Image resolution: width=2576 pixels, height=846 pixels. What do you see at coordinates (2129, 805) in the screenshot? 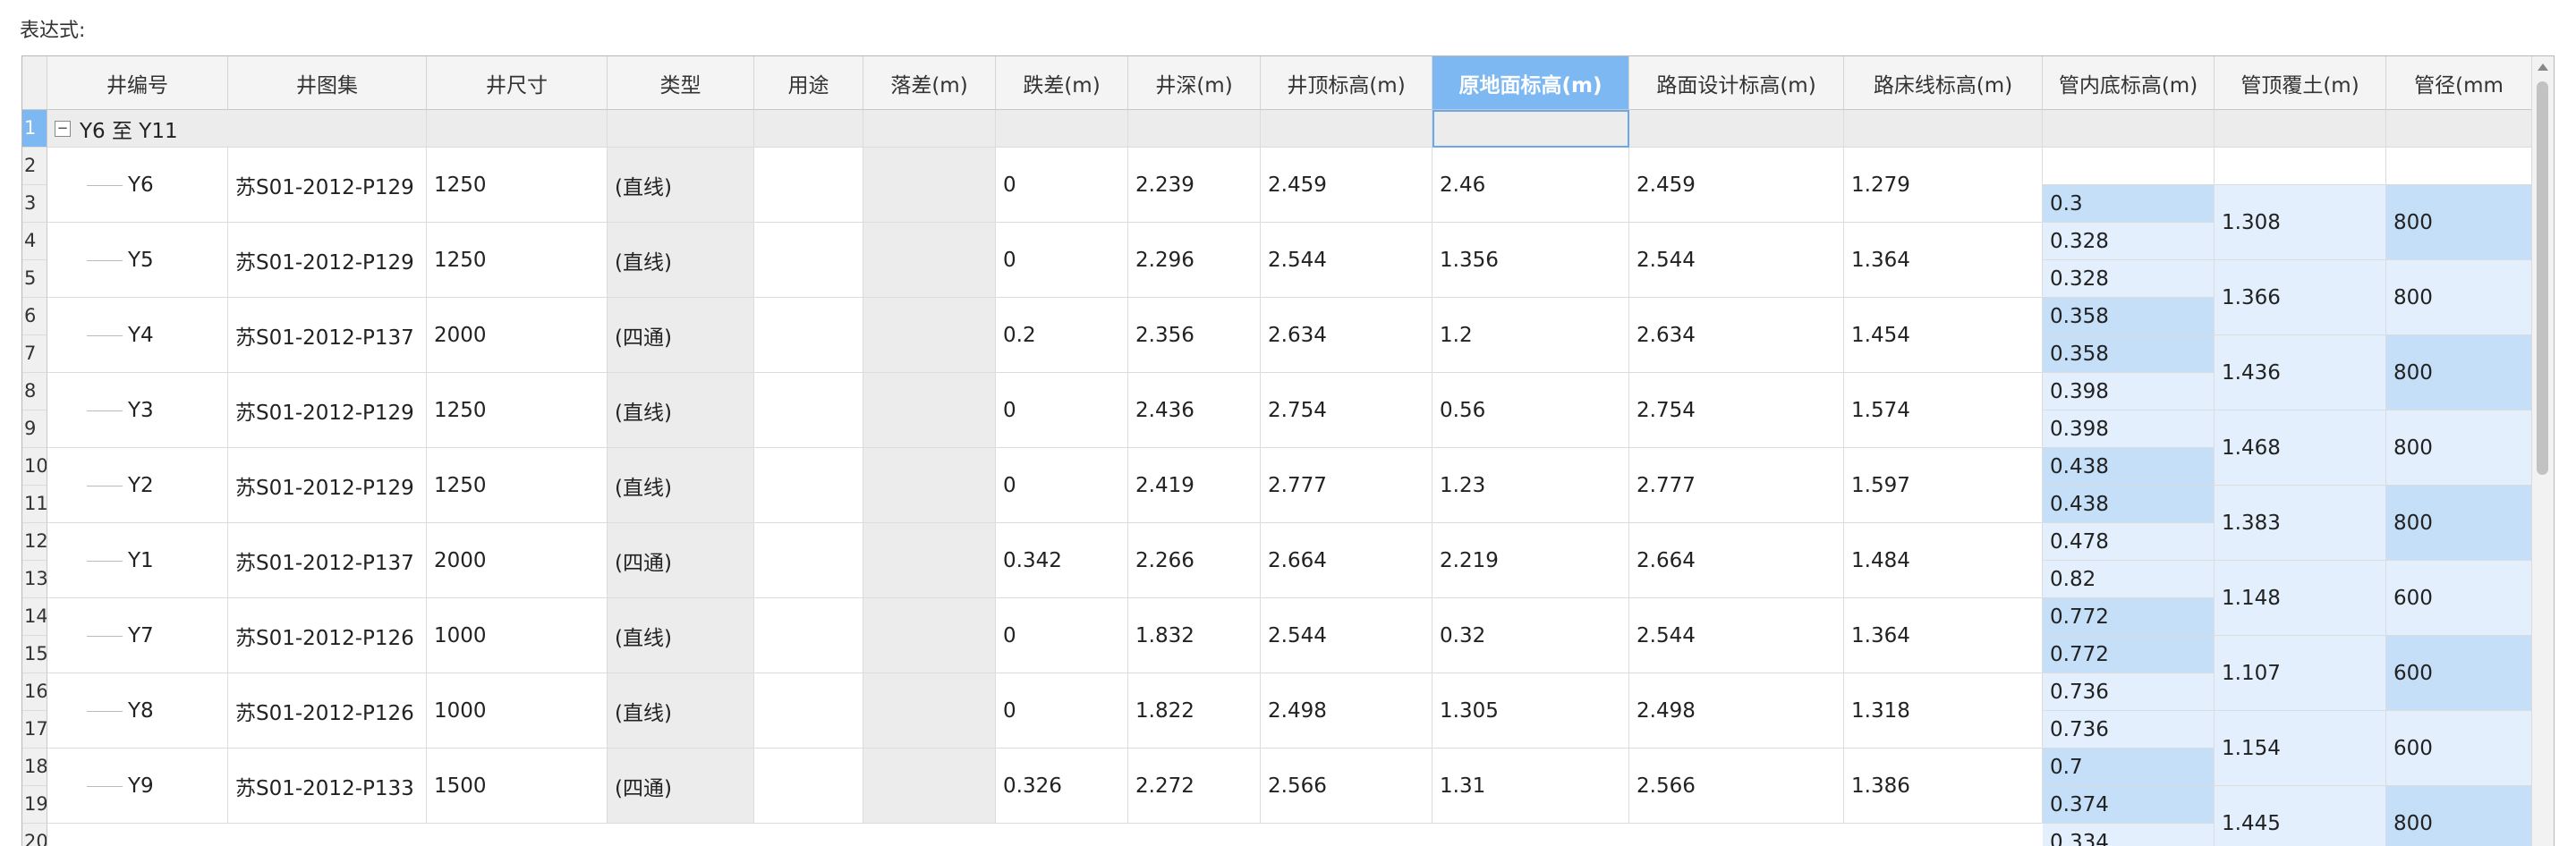
I see `pipe-invert-cell: 0.374` at bounding box center [2129, 805].